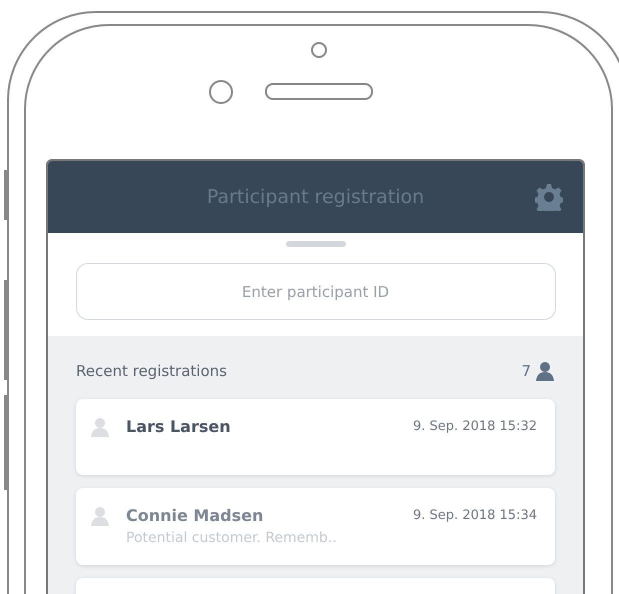  What do you see at coordinates (316, 244) in the screenshot?
I see `drag-handle` at bounding box center [316, 244].